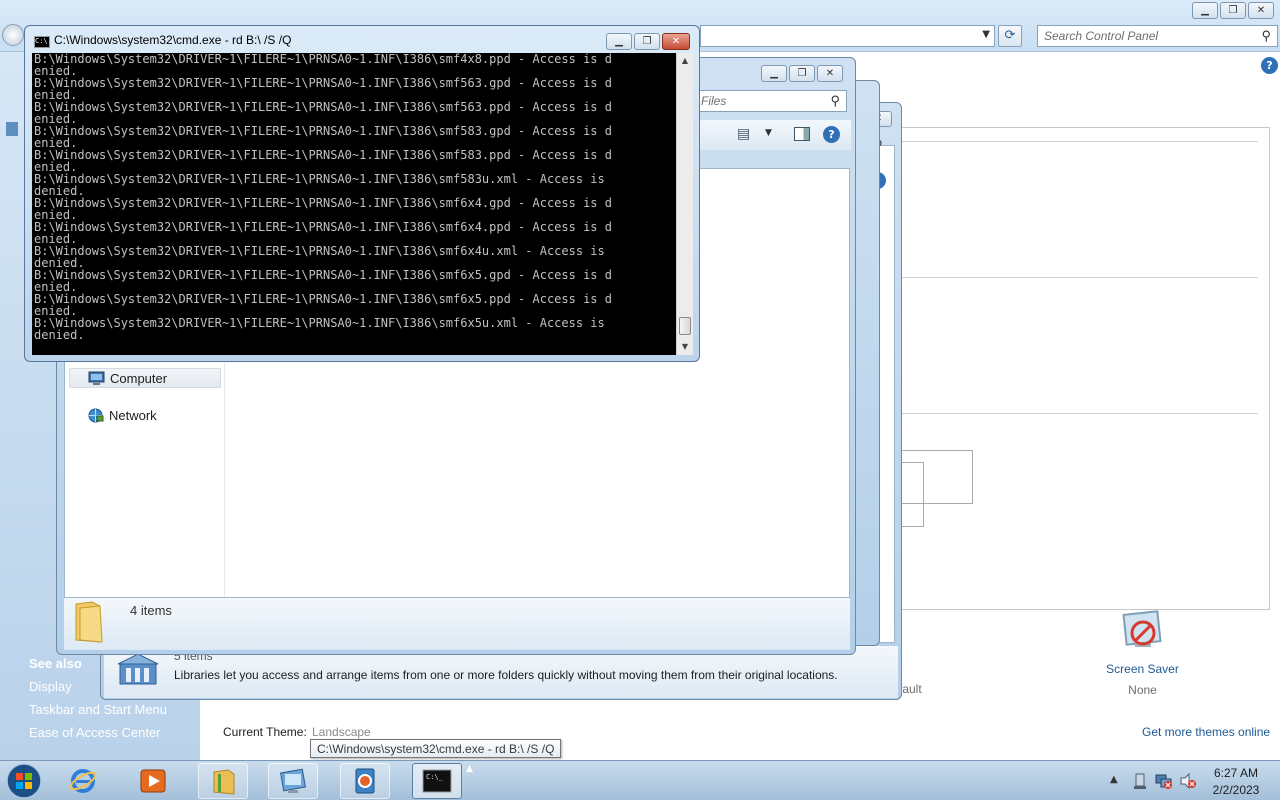 Image resolution: width=1280 pixels, height=800 pixels. I want to click on scroll-thumb, so click(685, 326).